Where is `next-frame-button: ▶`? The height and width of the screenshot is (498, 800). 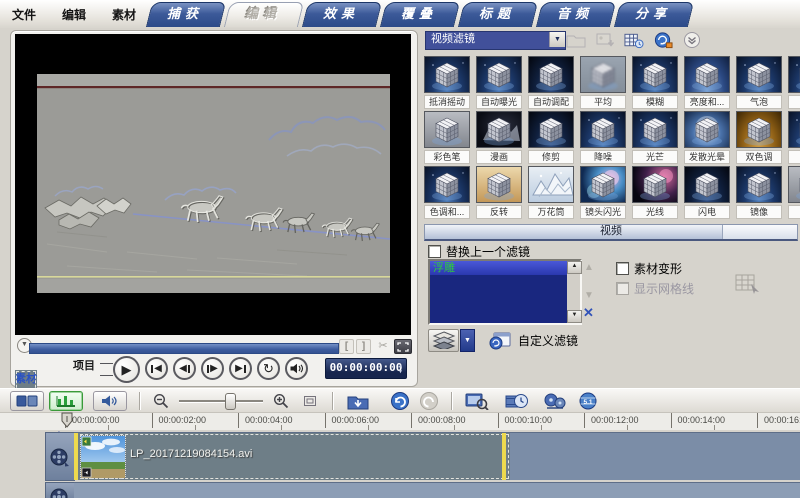
next-frame-button: ▶ is located at coordinates (212, 368).